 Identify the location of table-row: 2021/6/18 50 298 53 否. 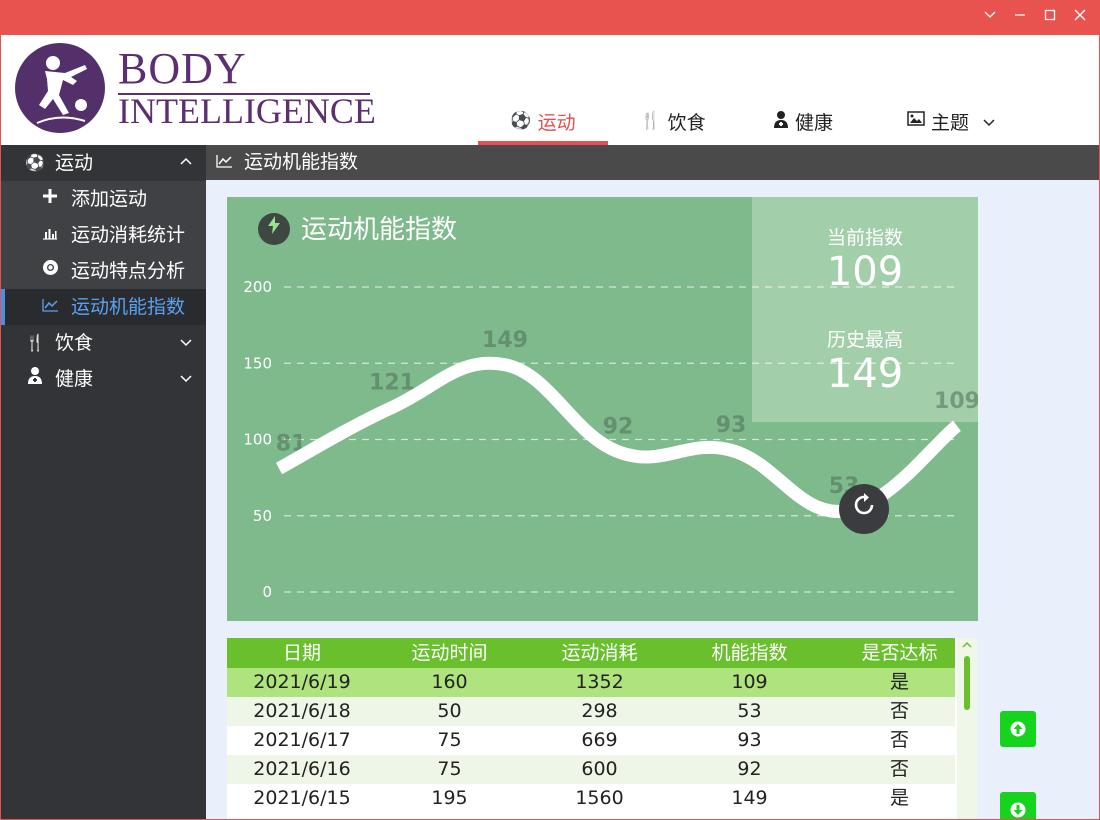
(591, 711).